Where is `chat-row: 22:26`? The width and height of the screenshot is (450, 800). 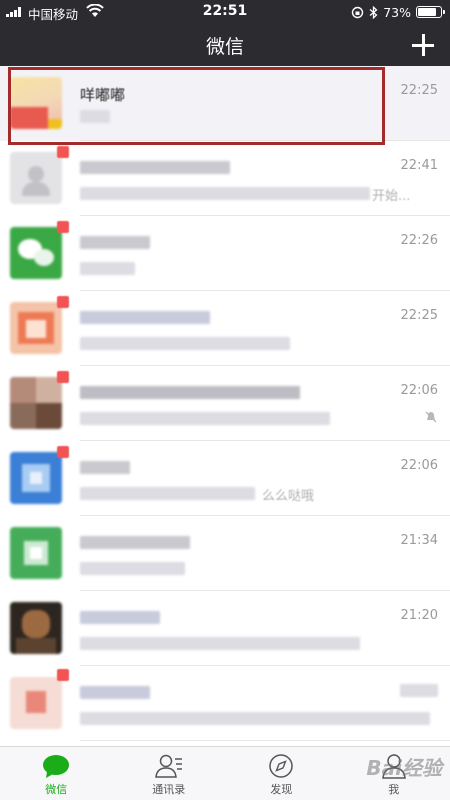
chat-row: 22:26 is located at coordinates (225, 253).